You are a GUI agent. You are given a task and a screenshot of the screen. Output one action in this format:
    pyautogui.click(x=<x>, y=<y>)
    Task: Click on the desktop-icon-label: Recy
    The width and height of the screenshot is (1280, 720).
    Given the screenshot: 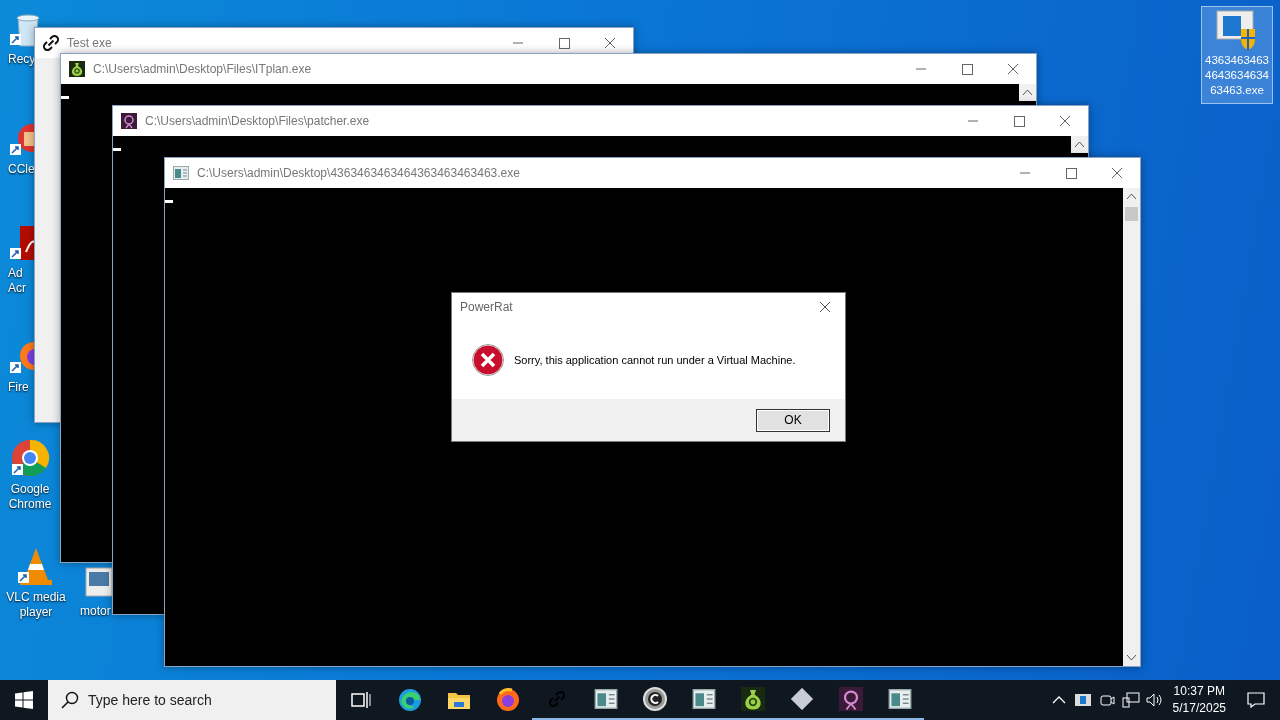 What is the action you would take?
    pyautogui.click(x=23, y=59)
    